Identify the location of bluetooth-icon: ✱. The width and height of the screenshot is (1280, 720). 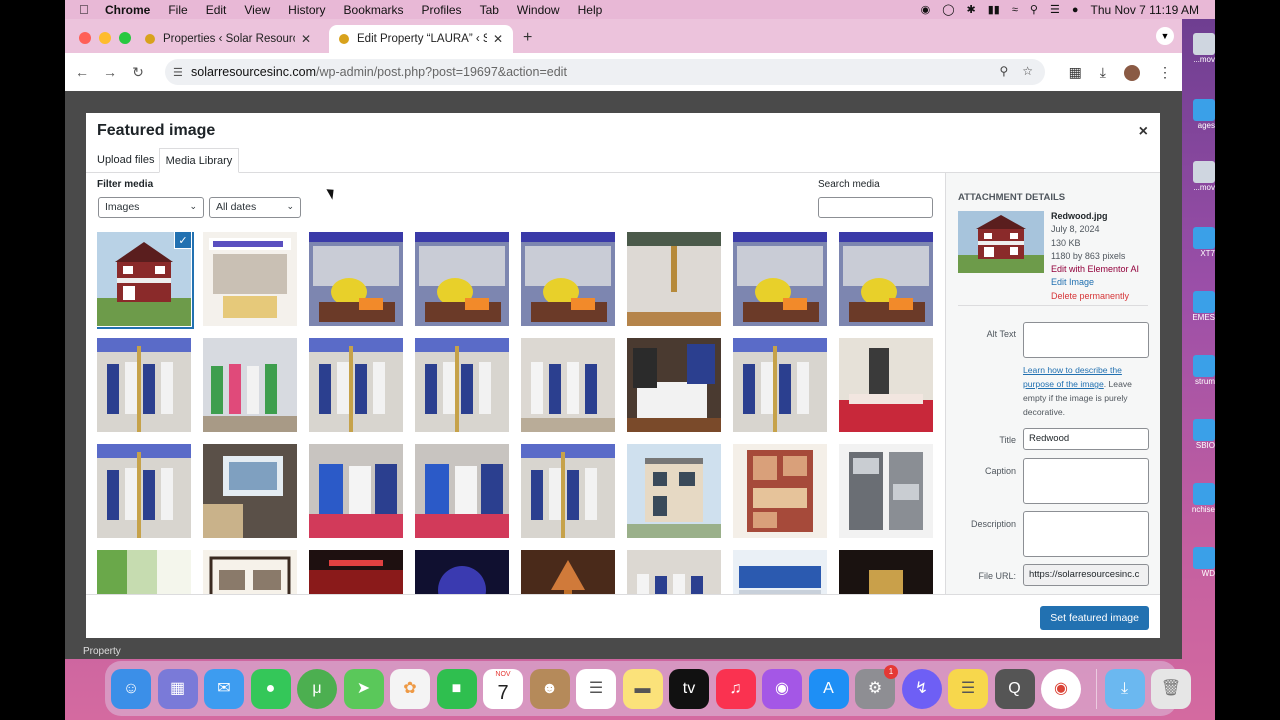
(971, 9).